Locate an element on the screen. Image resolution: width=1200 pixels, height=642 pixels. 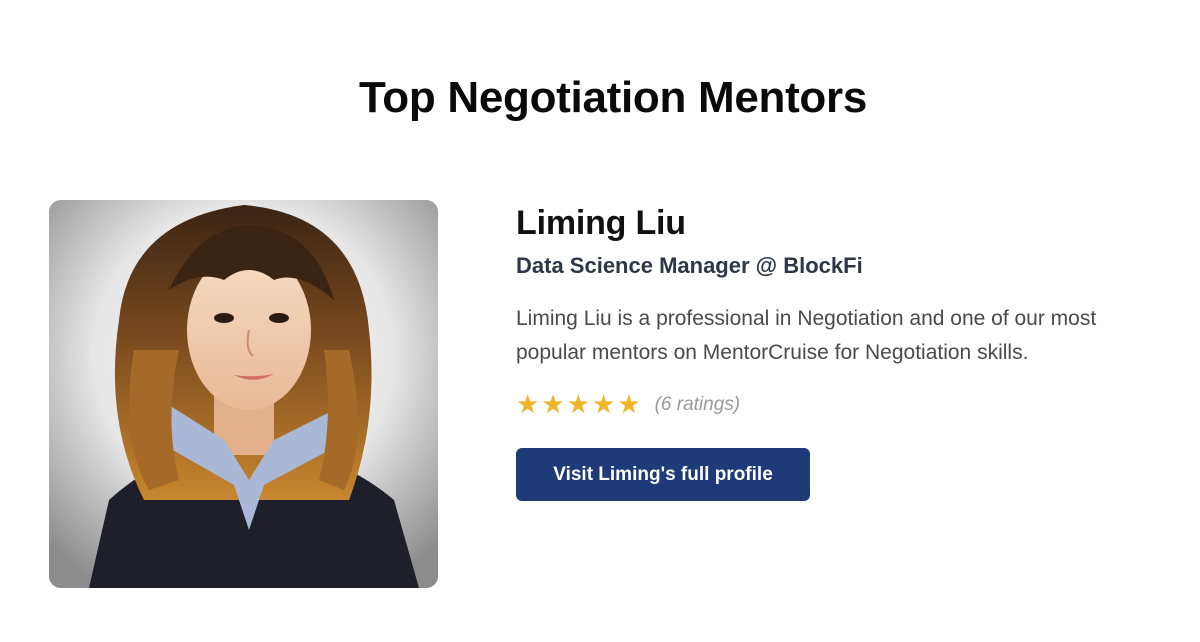
visit-profile-button: Visit Liming's full profile is located at coordinates (663, 474).